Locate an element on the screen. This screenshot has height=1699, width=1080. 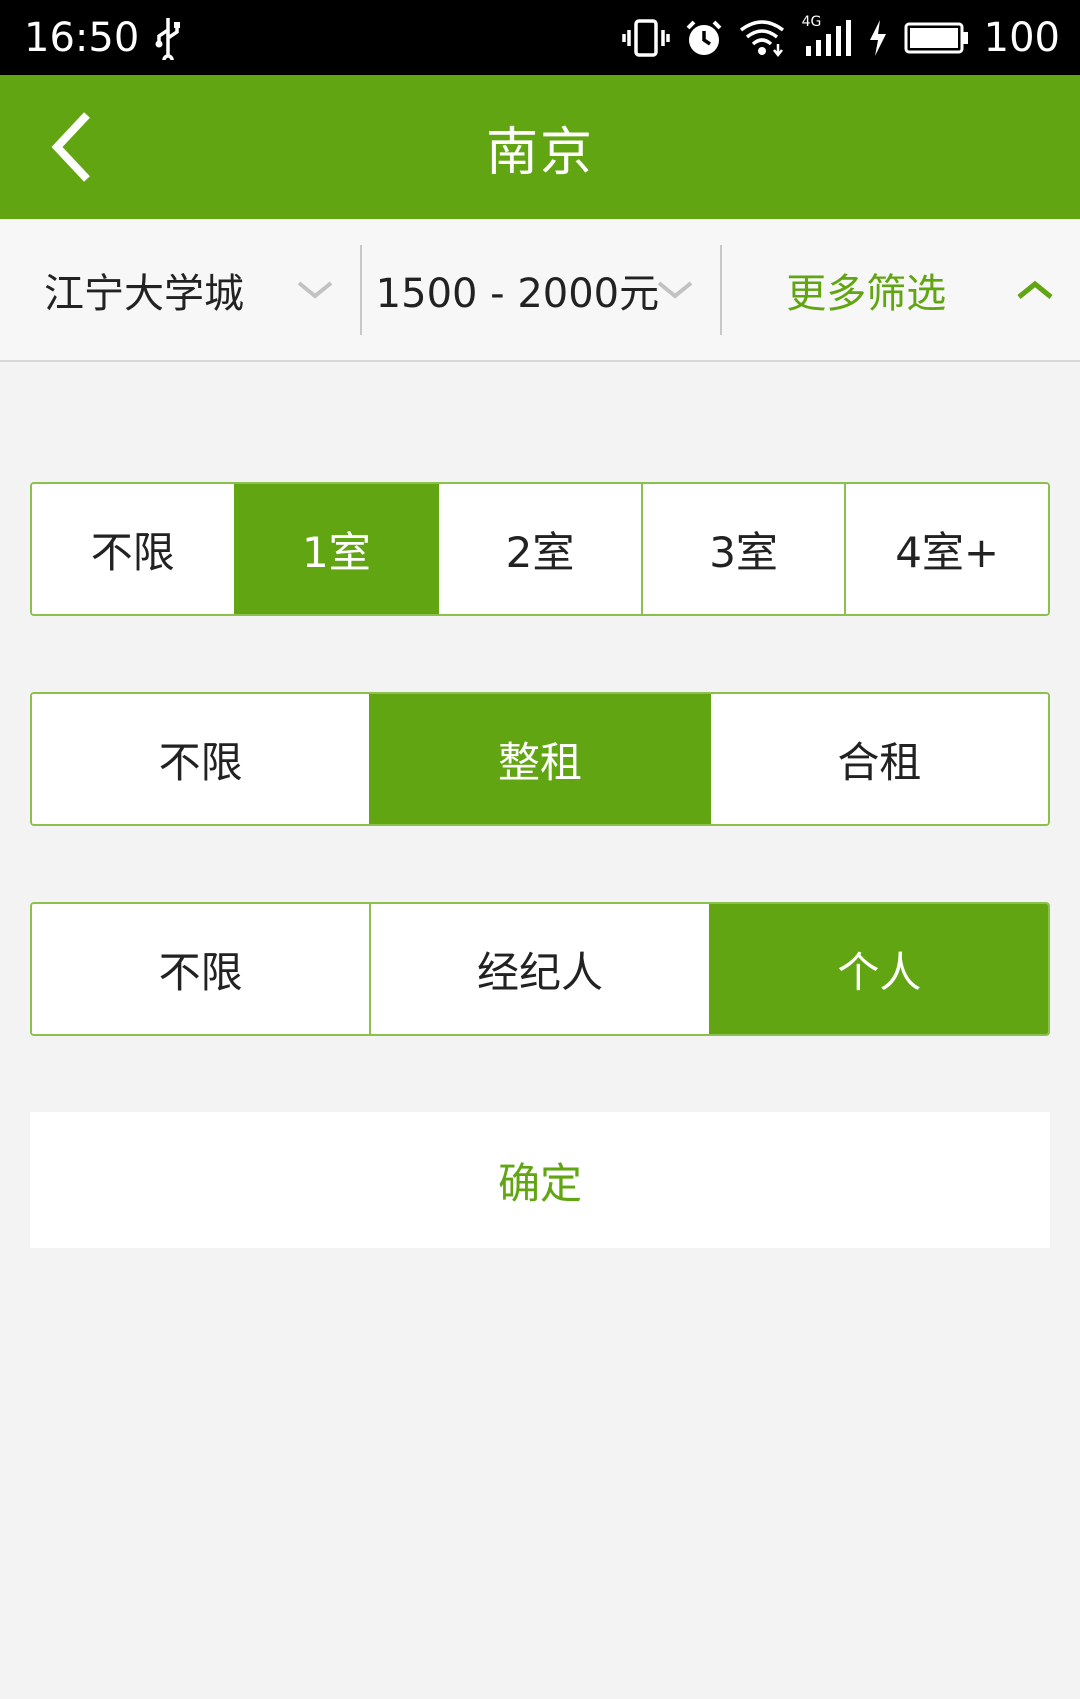
source-option: 个人 is located at coordinates (878, 969).